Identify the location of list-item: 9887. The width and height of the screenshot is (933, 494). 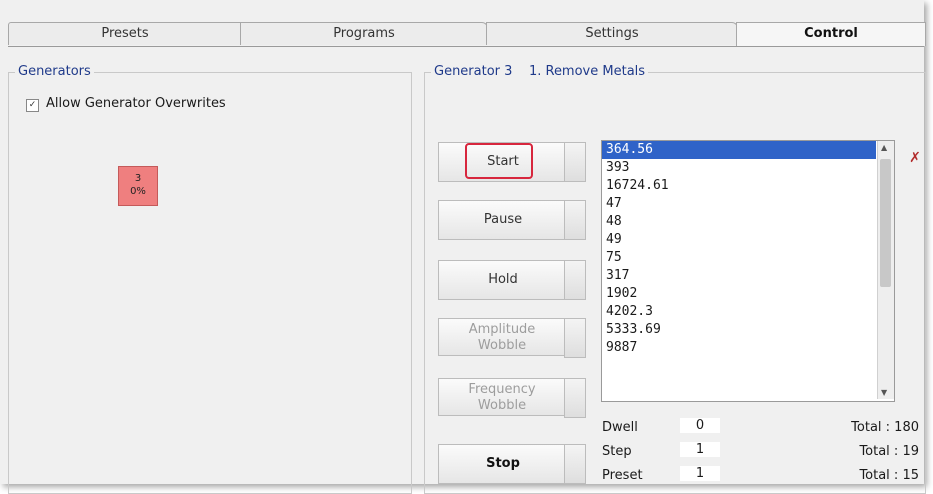
(739, 348).